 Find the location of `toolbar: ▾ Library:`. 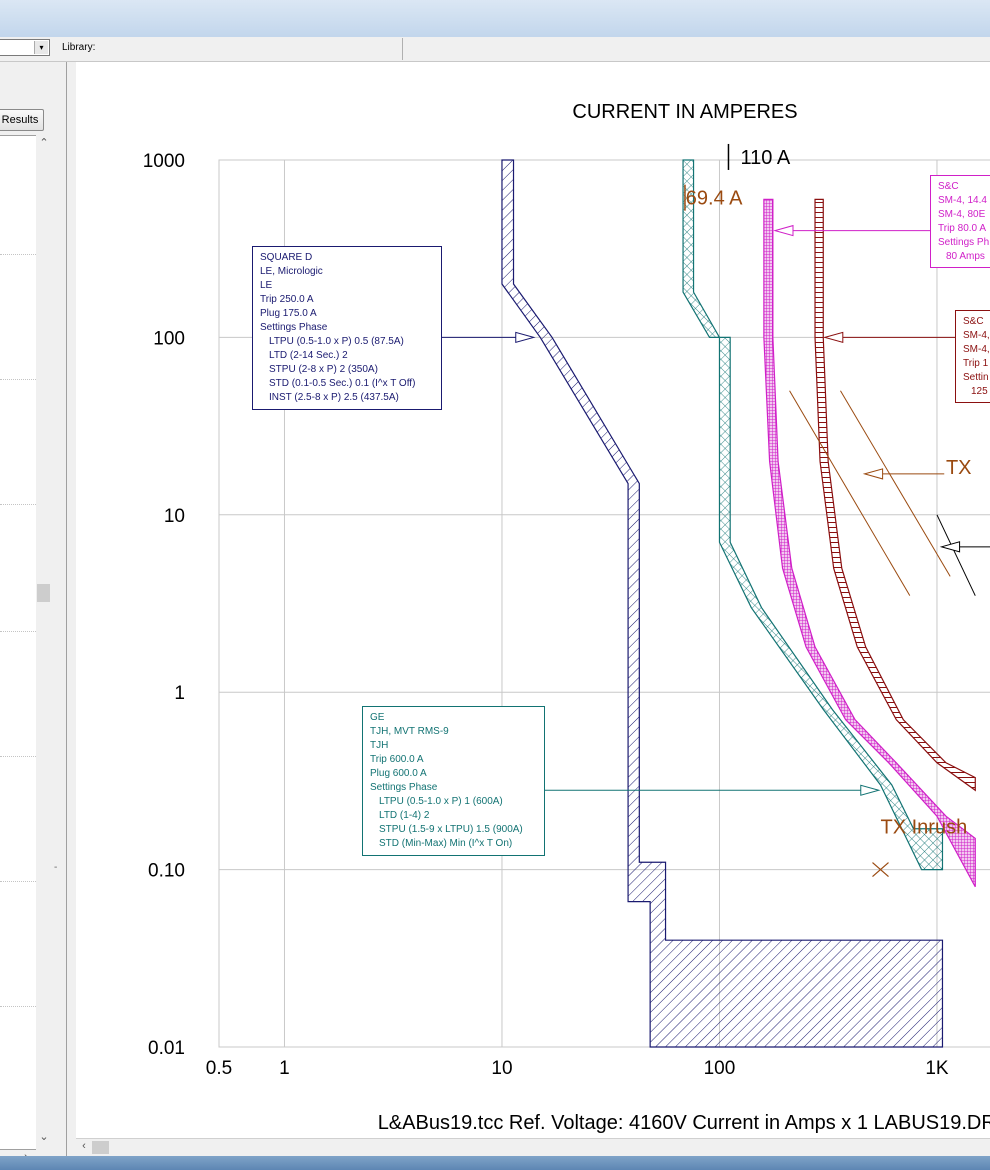

toolbar: ▾ Library: is located at coordinates (495, 49).